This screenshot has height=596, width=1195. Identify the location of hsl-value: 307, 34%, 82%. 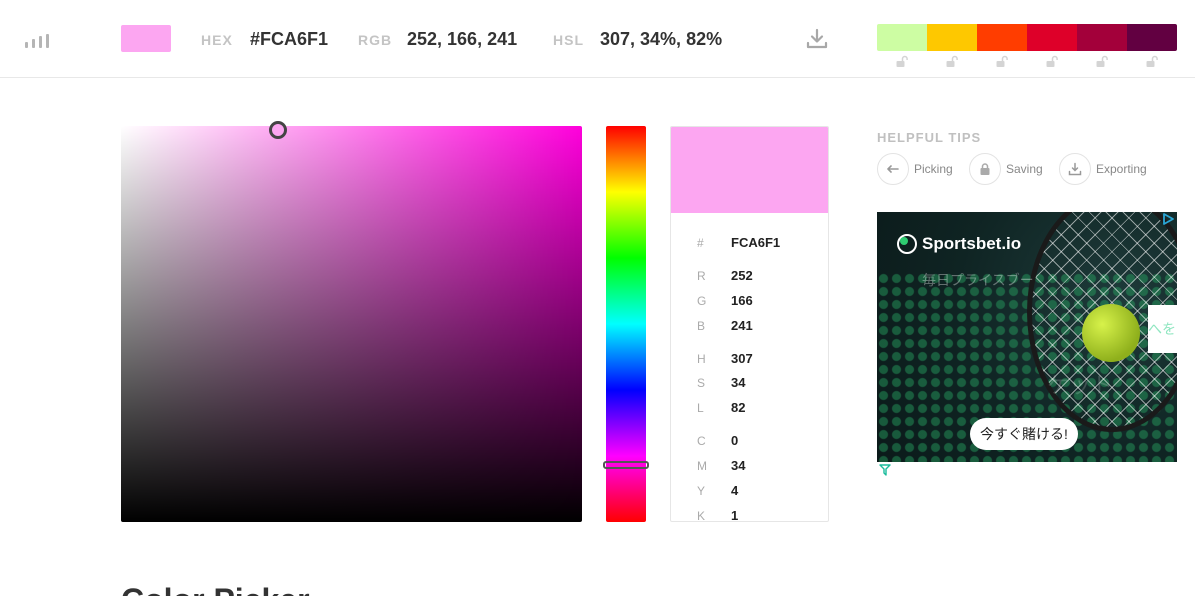
(661, 39).